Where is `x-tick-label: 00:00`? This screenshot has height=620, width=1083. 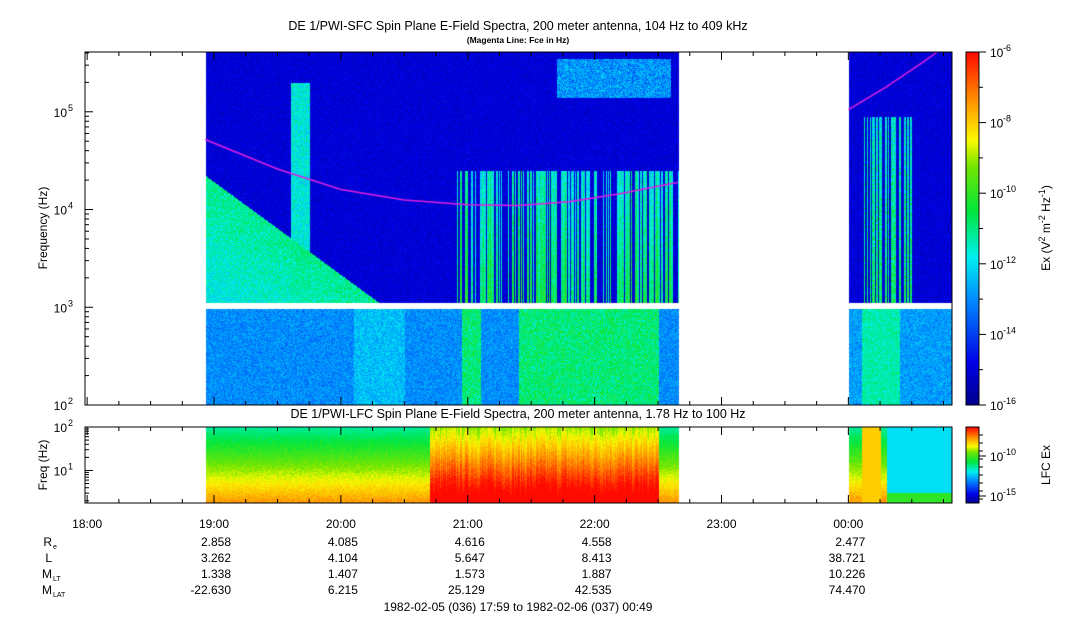 x-tick-label: 00:00 is located at coordinates (848, 524).